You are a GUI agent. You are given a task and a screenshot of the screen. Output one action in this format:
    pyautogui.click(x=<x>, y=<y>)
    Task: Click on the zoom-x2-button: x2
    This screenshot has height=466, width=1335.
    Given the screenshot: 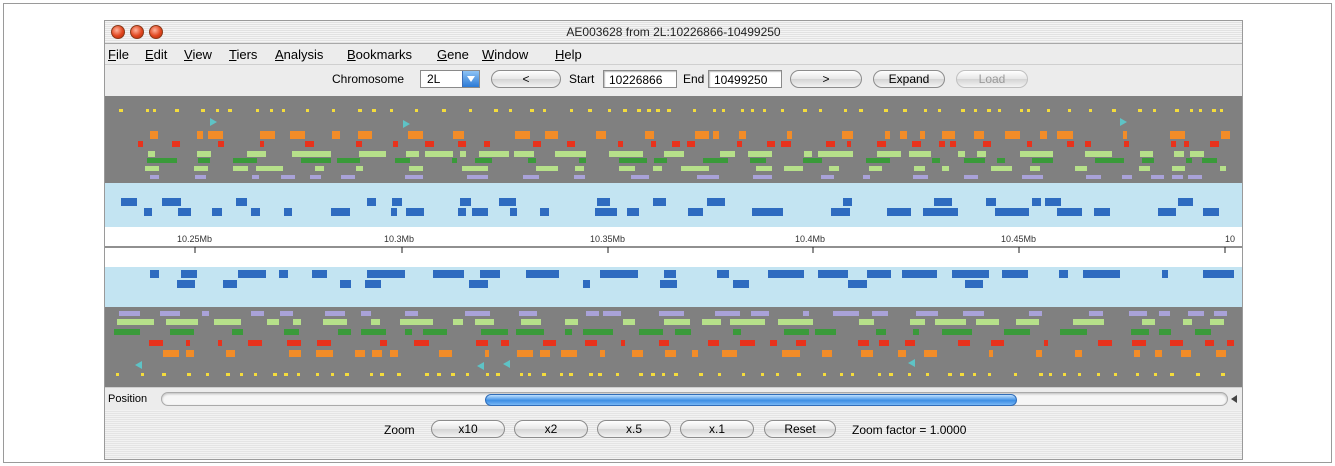 What is the action you would take?
    pyautogui.click(x=551, y=429)
    